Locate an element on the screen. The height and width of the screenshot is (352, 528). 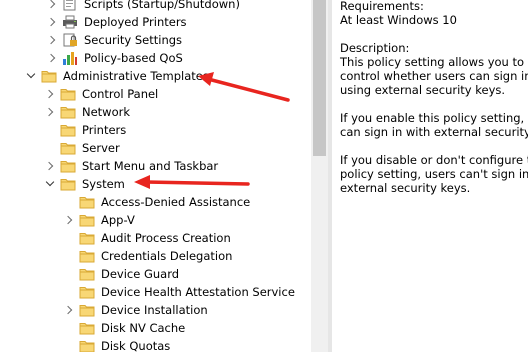
qos-chart-icon is located at coordinates (70, 58).